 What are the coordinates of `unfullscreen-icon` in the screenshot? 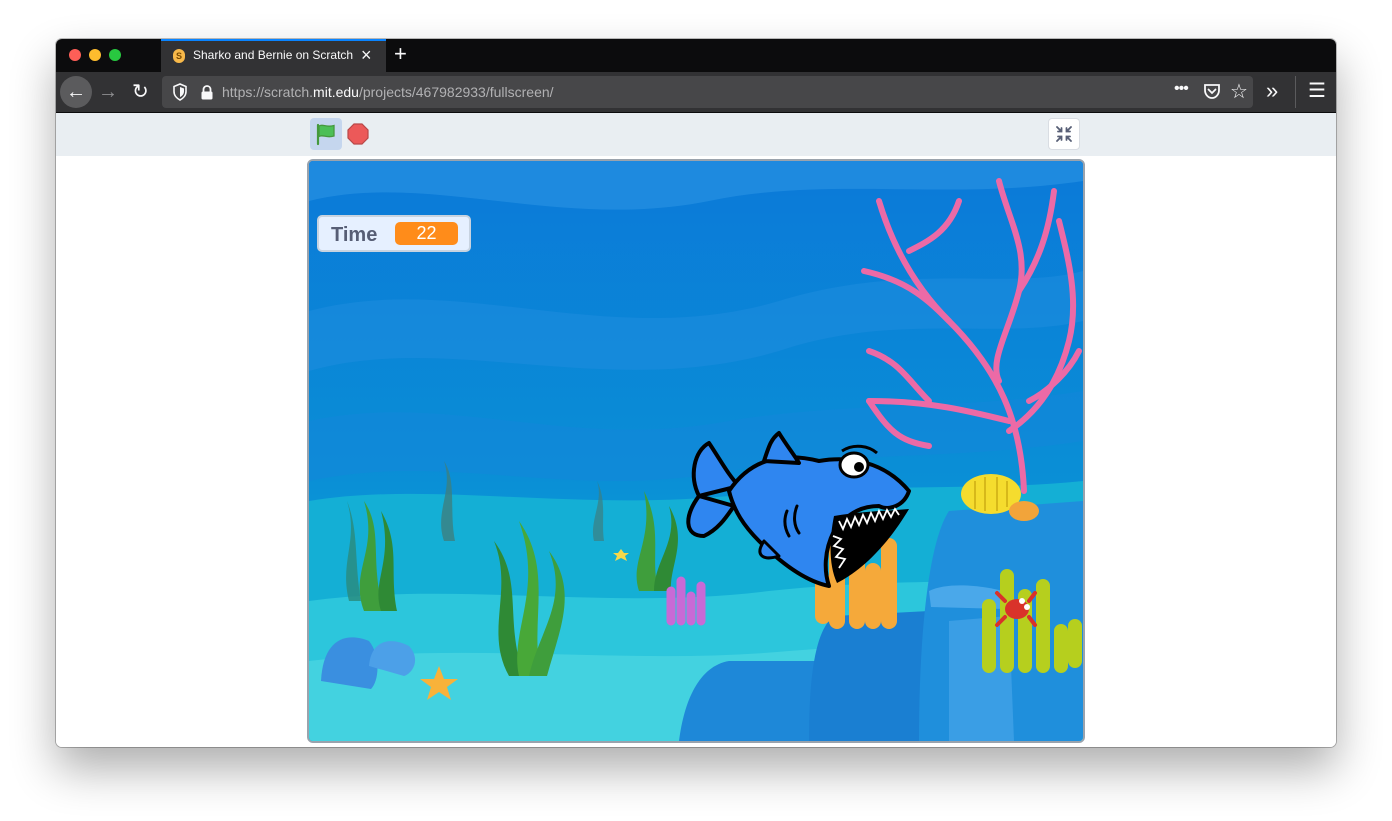 It's located at (1064, 134).